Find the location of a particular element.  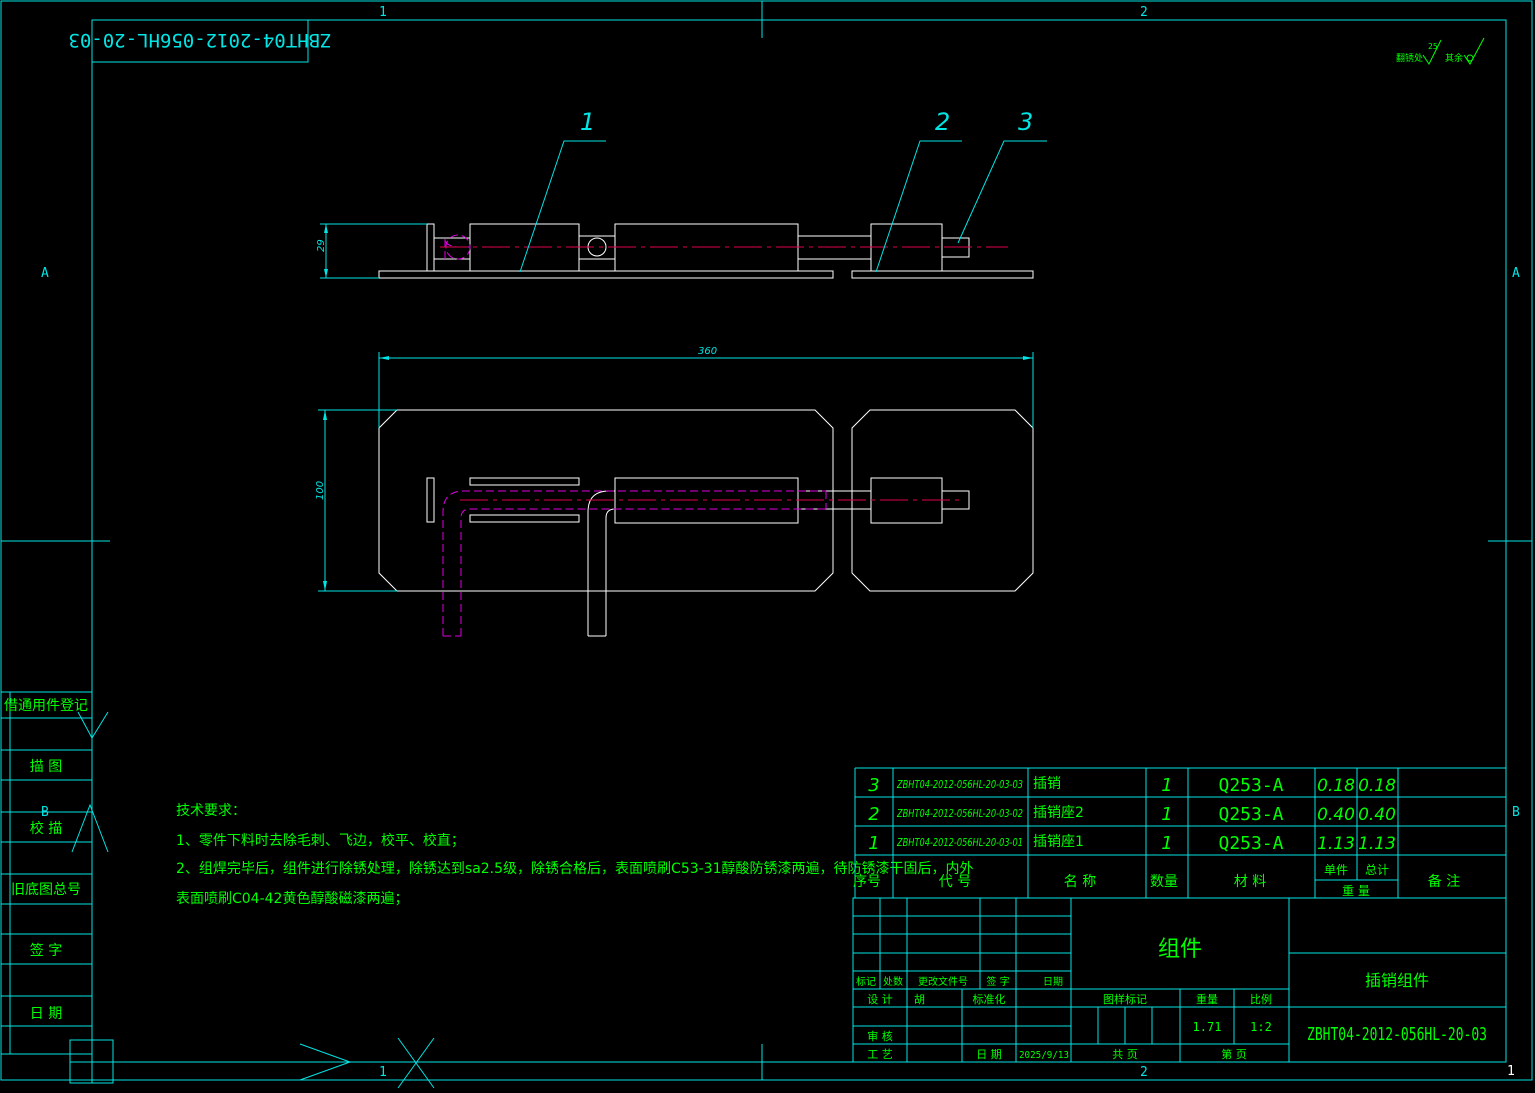

label-date-2: 日 期 is located at coordinates (989, 1054).